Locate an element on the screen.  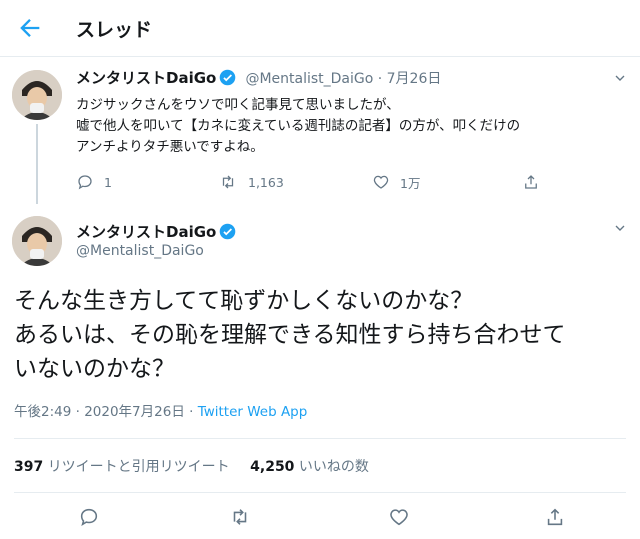
like-stat: 4,250 いいねの数 is located at coordinates (317, 467).